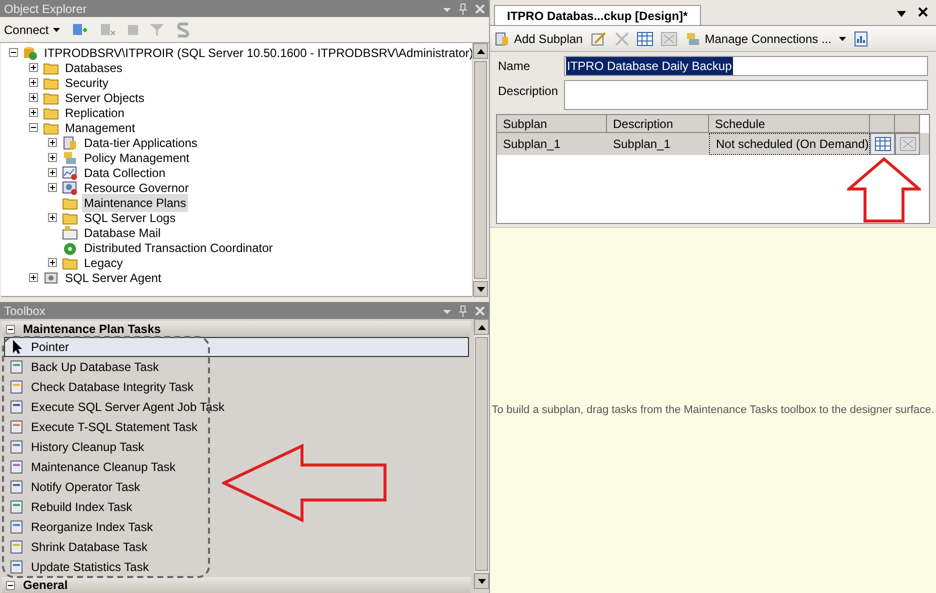  Describe the element at coordinates (538, 39) in the screenshot. I see `add-subplan-button: Add Subplan` at that location.